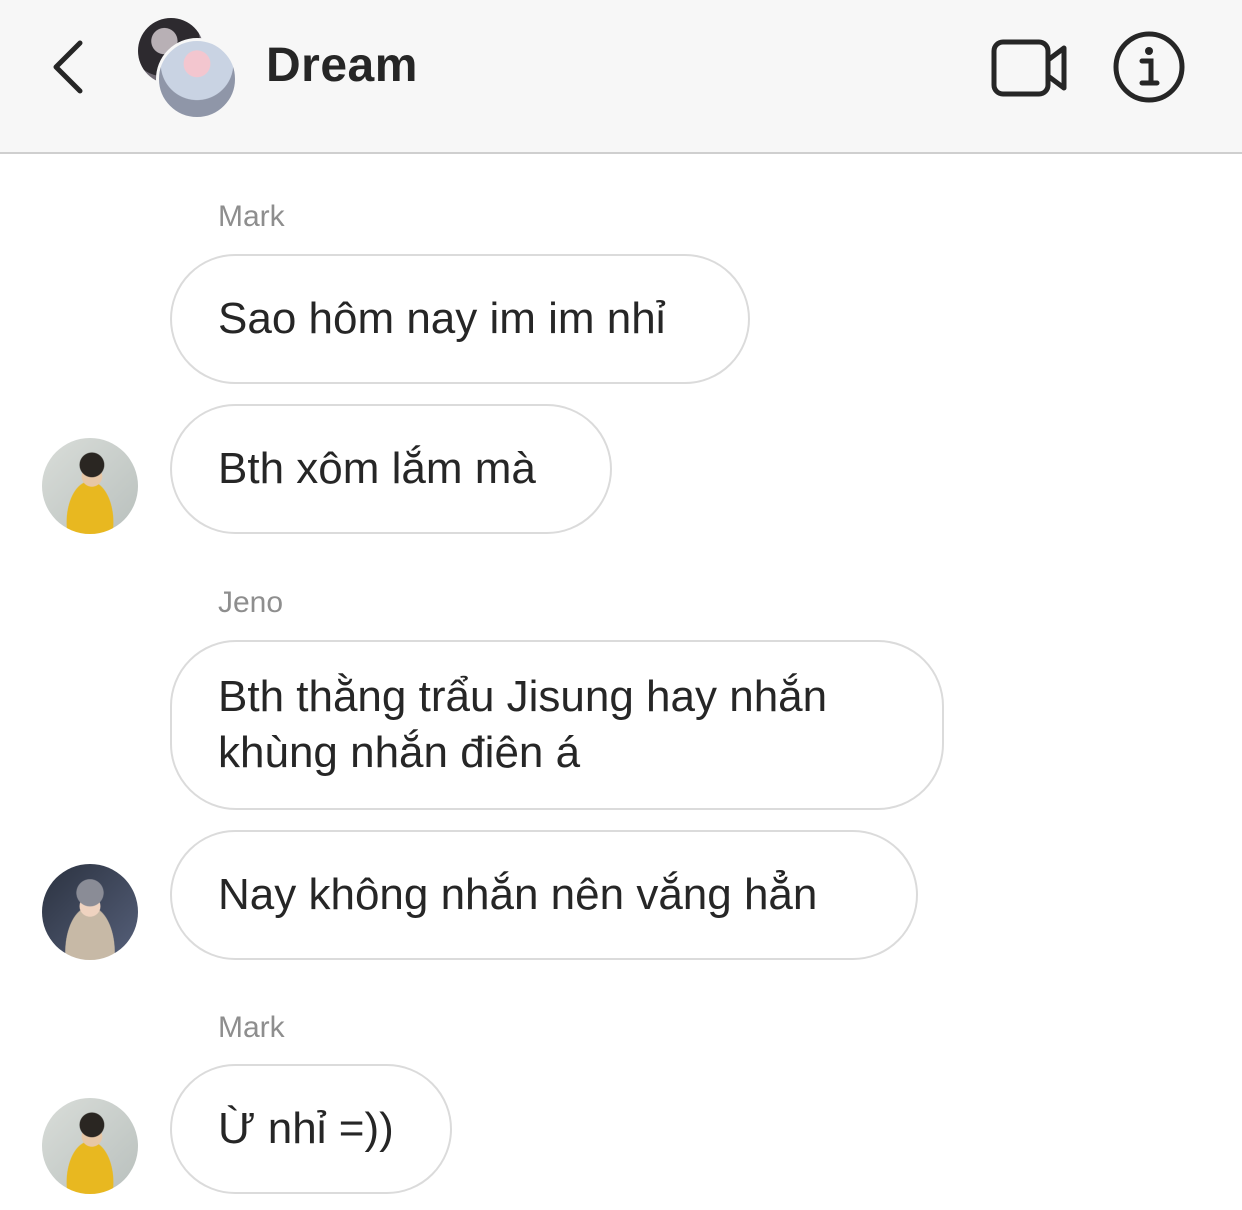 This screenshot has height=1210, width=1242. What do you see at coordinates (391, 469) in the screenshot?
I see `message-bubble: Bth xôm lắm mà` at bounding box center [391, 469].